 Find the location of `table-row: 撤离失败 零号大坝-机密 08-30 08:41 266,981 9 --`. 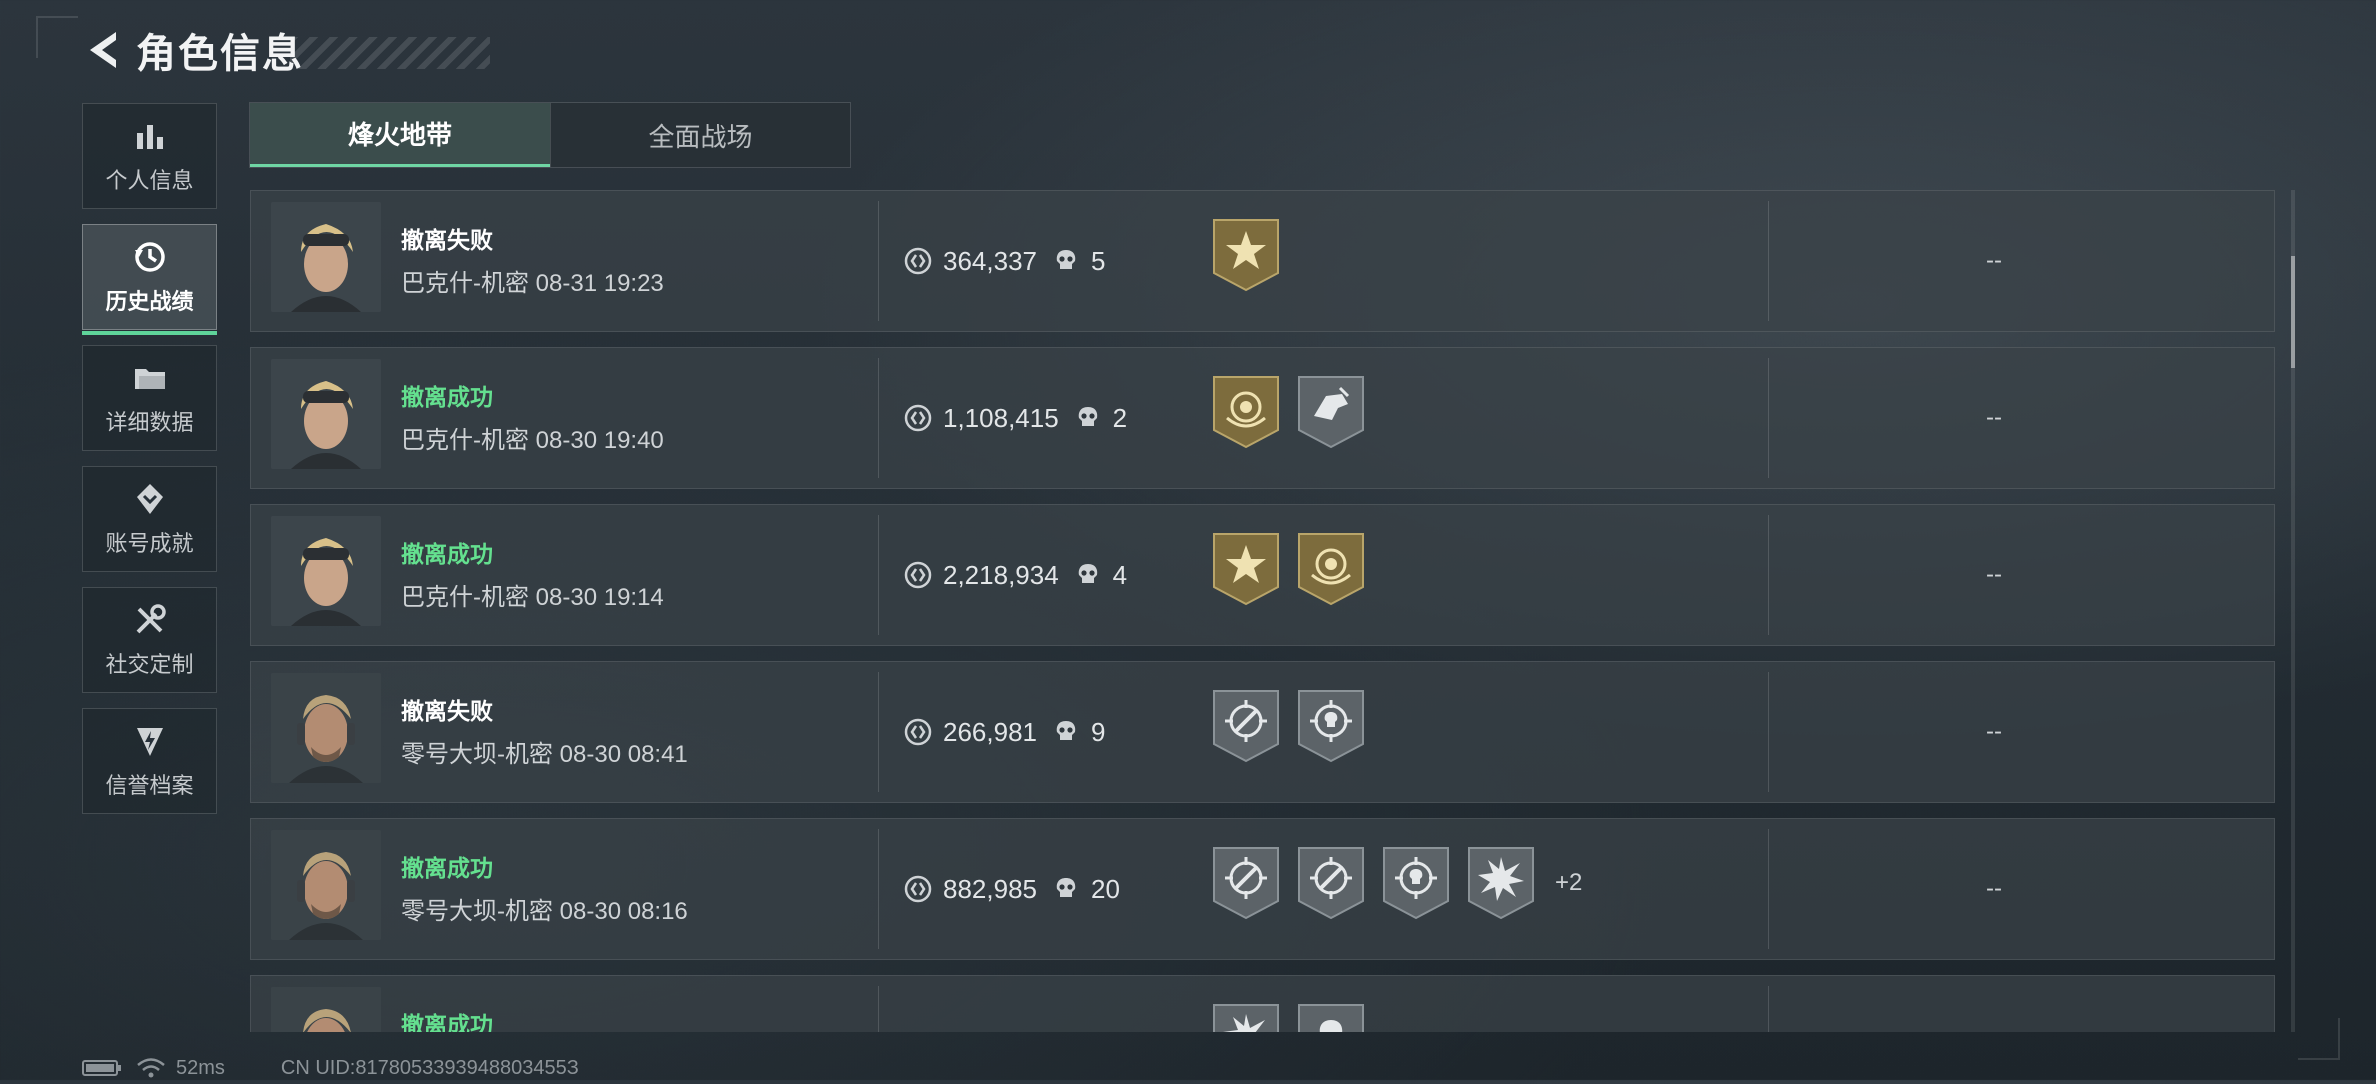

table-row: 撤离失败 零号大坝-机密 08-30 08:41 266,981 9 -- is located at coordinates (1262, 732).